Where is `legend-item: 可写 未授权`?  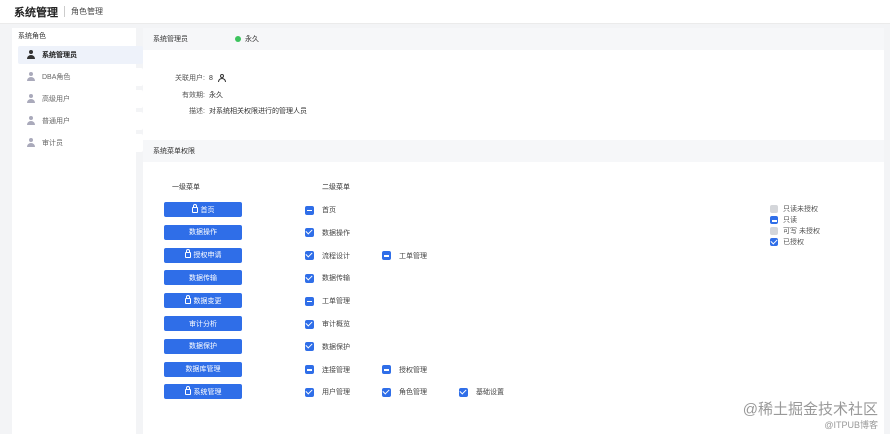
legend-item: 可写 未授权 is located at coordinates (795, 231).